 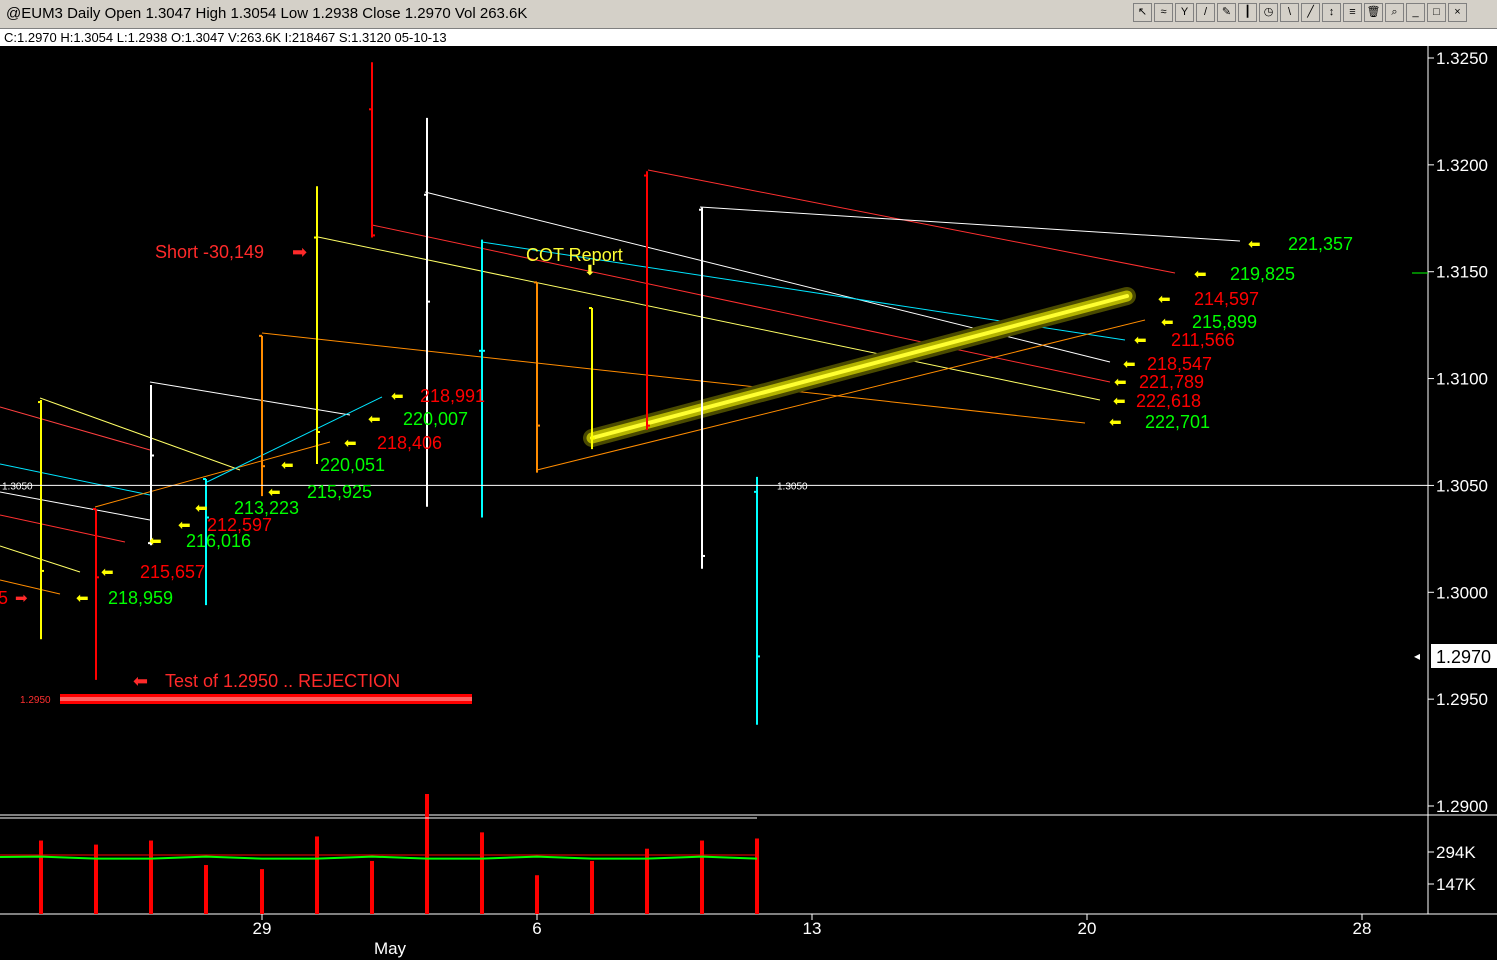 I want to click on cot-label: 220,007, so click(x=435, y=419).